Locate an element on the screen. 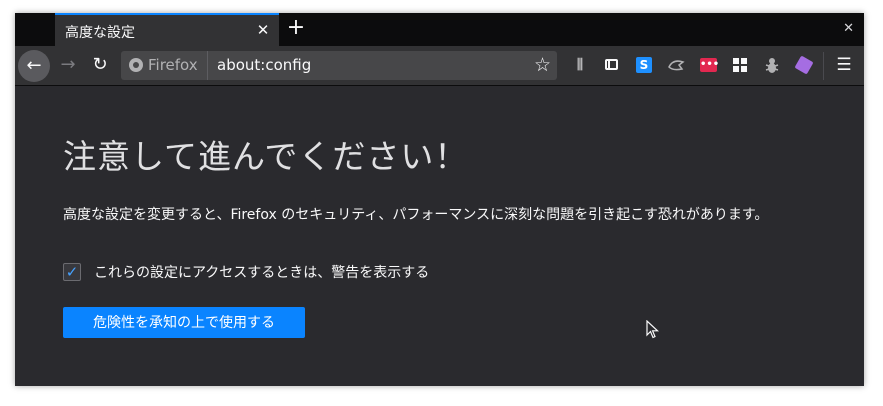 The height and width of the screenshot is (406, 883). back-button: ← is located at coordinates (34, 66).